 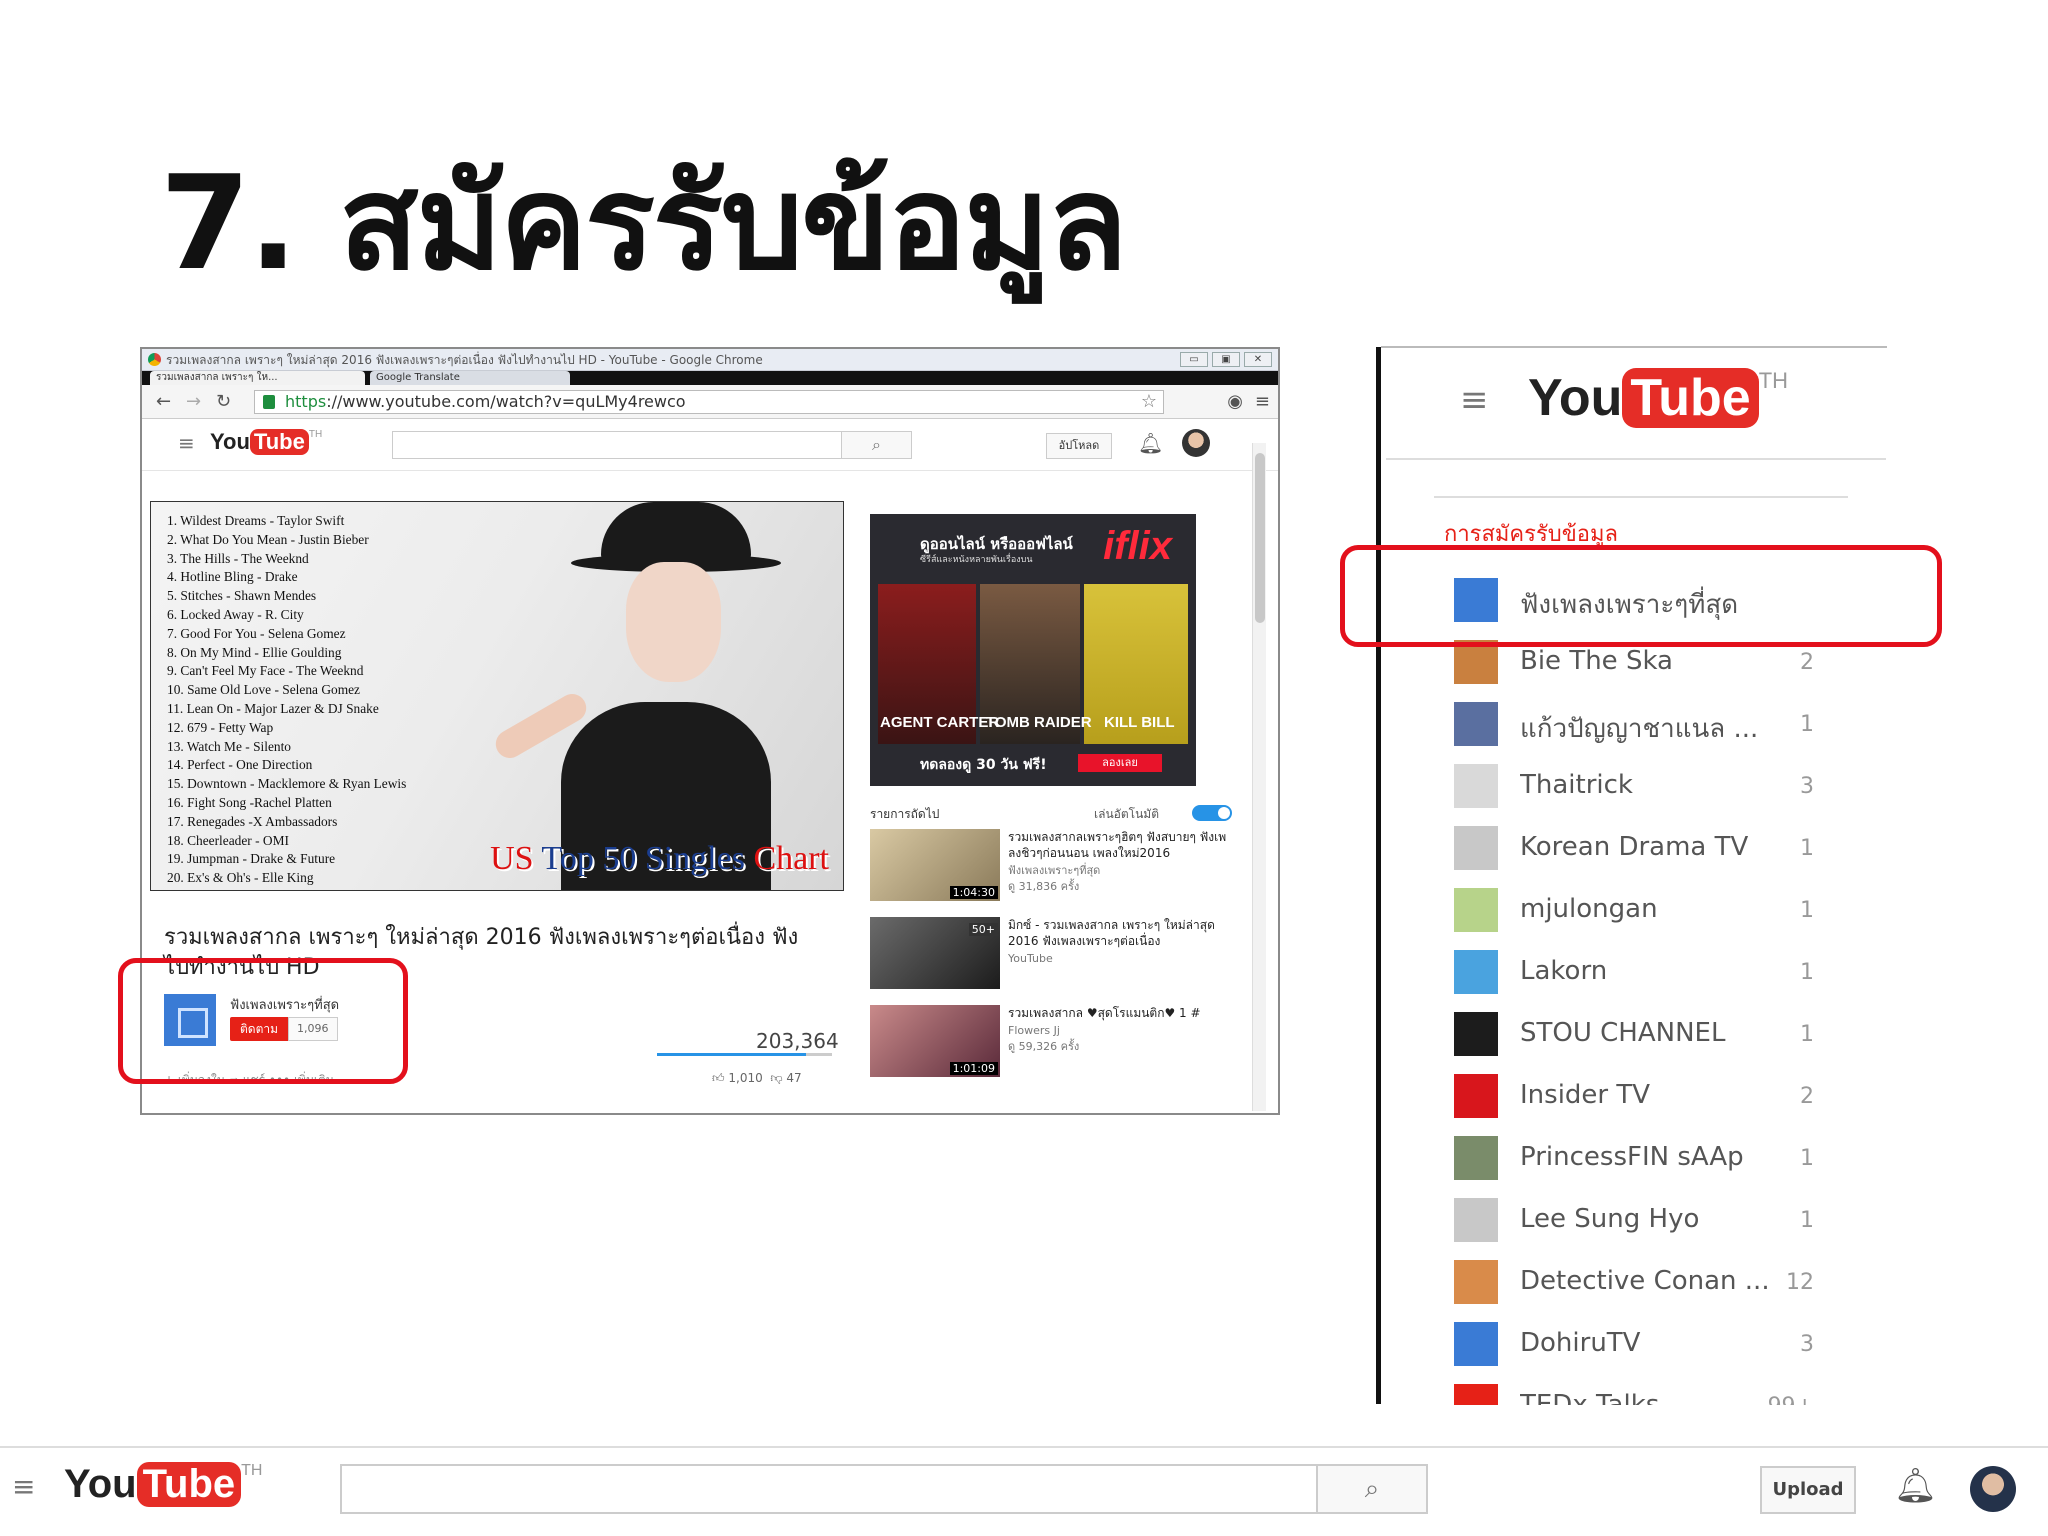 What do you see at coordinates (935, 865) in the screenshot?
I see `related-thumbnail: 1:04:30` at bounding box center [935, 865].